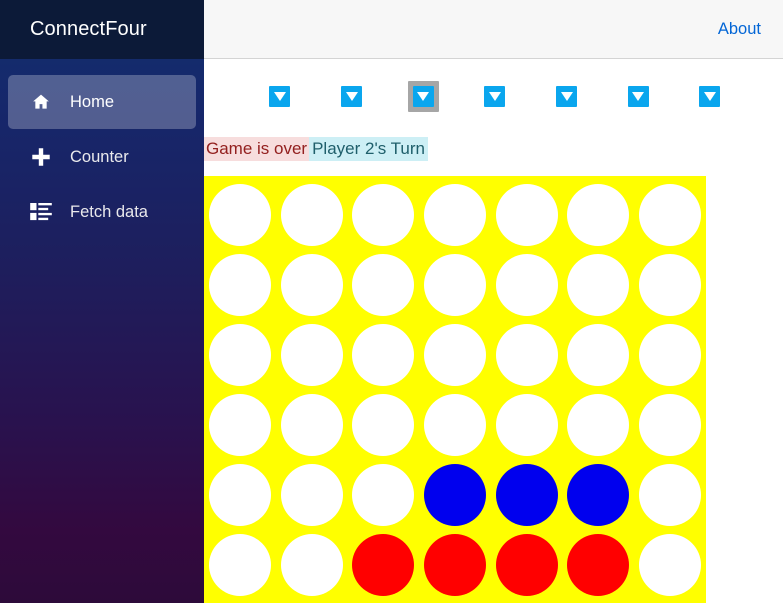  What do you see at coordinates (240, 215) in the screenshot?
I see `board-cell-r0-c0` at bounding box center [240, 215].